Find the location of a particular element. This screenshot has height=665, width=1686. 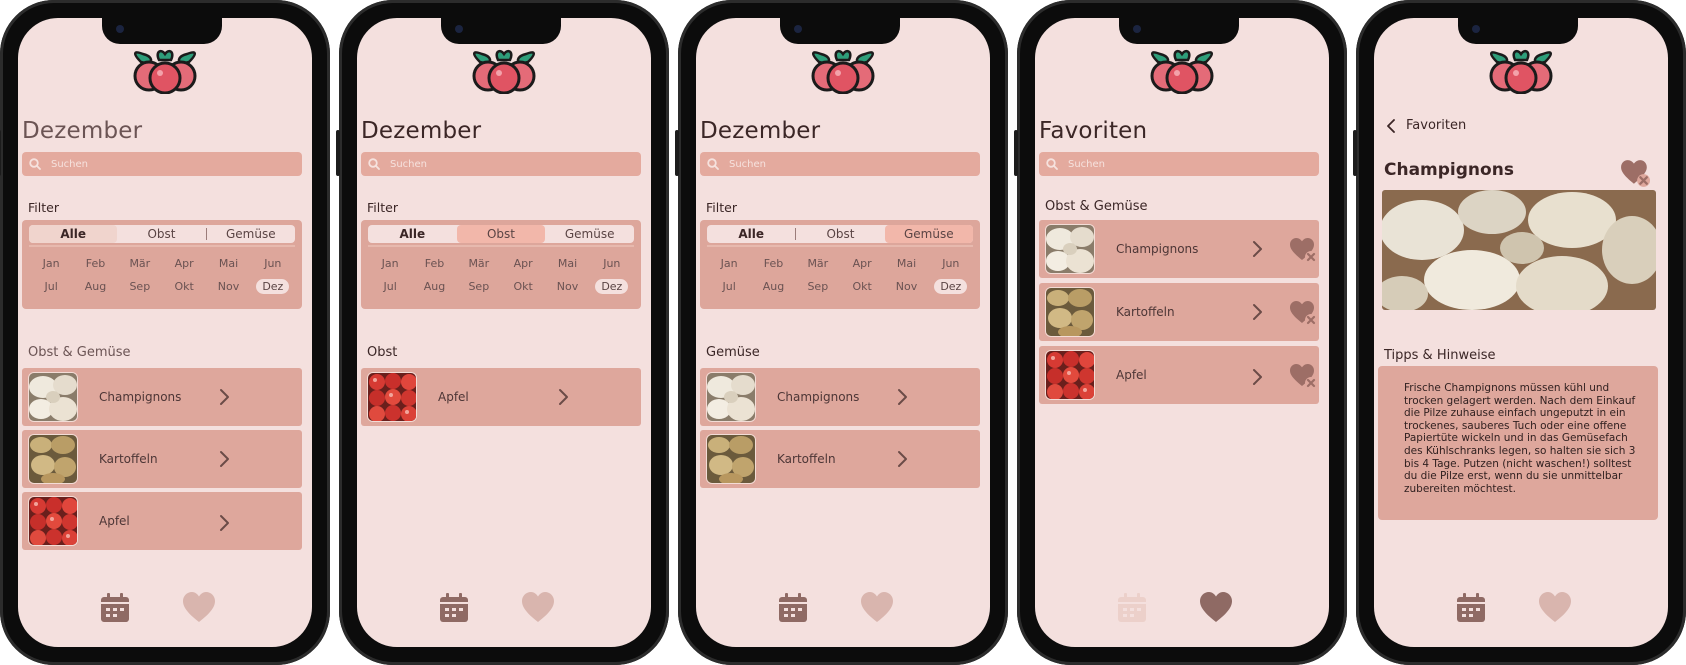

chevron-left-icon is located at coordinates (1391, 125).